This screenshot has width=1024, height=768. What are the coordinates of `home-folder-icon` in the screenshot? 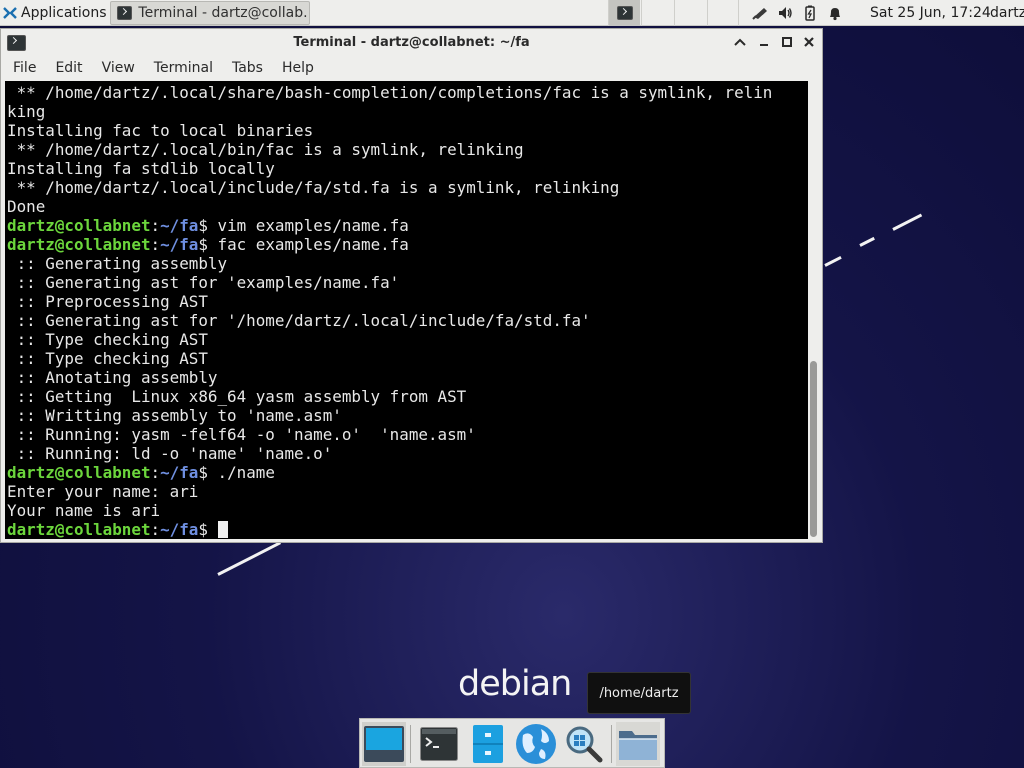 It's located at (638, 745).